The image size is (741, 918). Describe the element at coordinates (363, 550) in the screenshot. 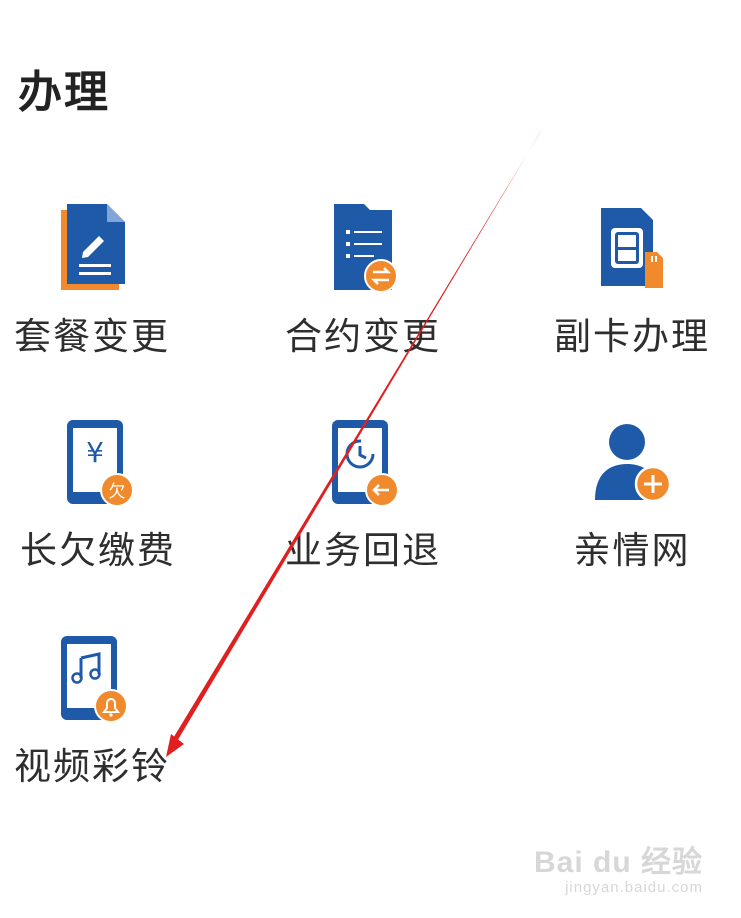

I see `tile-label: 业务回退` at that location.